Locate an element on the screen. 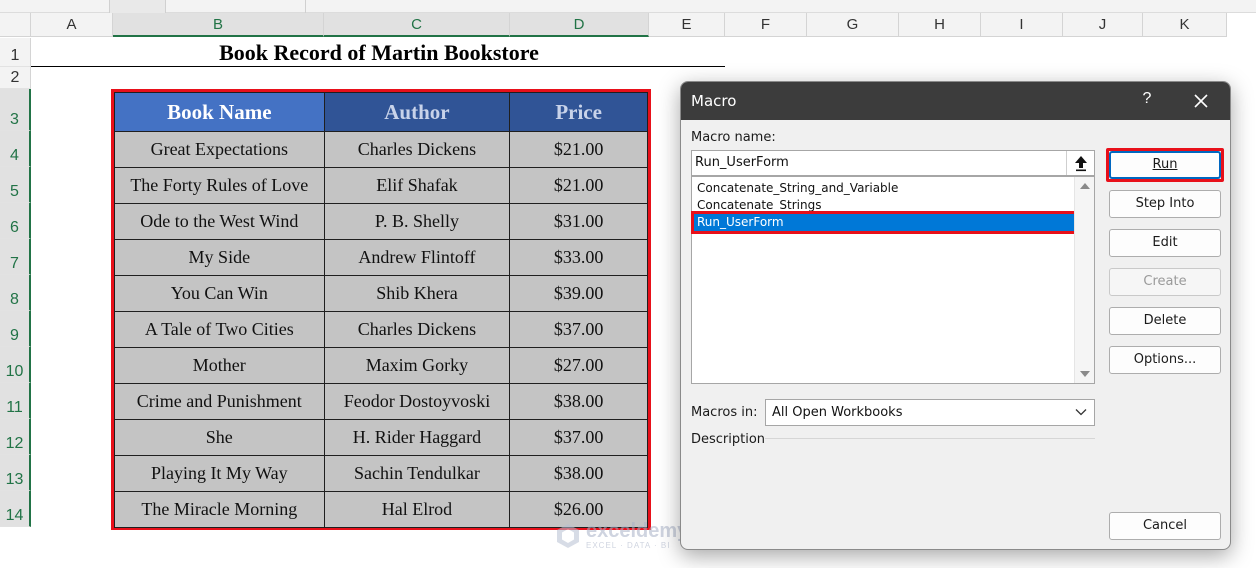 This screenshot has width=1256, height=568. book-name-cell: My Side is located at coordinates (219, 257).